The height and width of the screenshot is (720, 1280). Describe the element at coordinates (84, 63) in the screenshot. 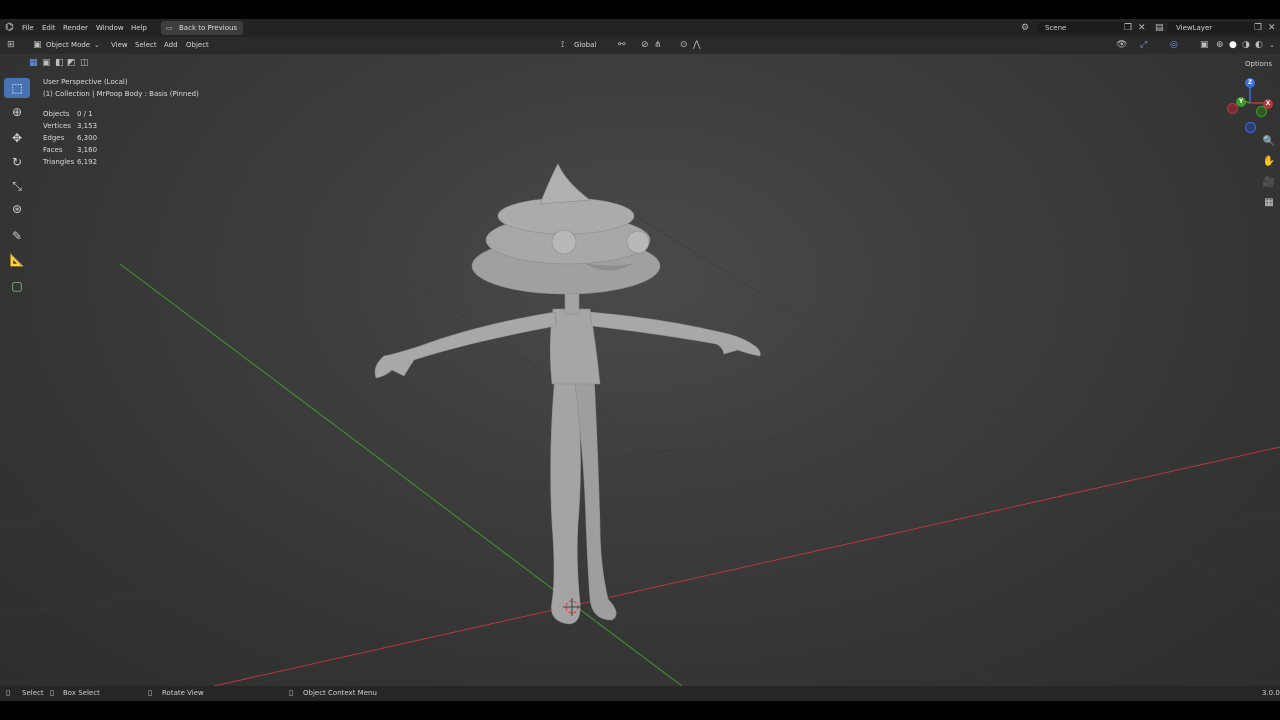

I see `select-mode-intersect-icon: ◫` at that location.